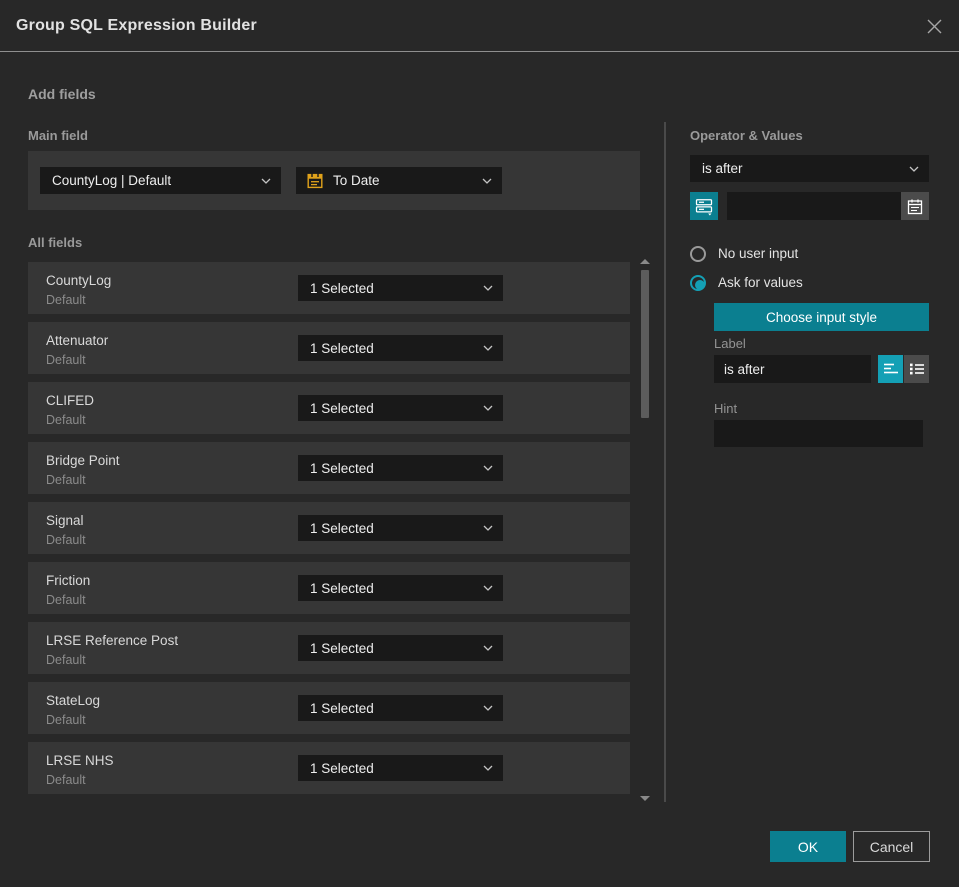  Describe the element at coordinates (68, 580) in the screenshot. I see `field-name: Friction` at that location.